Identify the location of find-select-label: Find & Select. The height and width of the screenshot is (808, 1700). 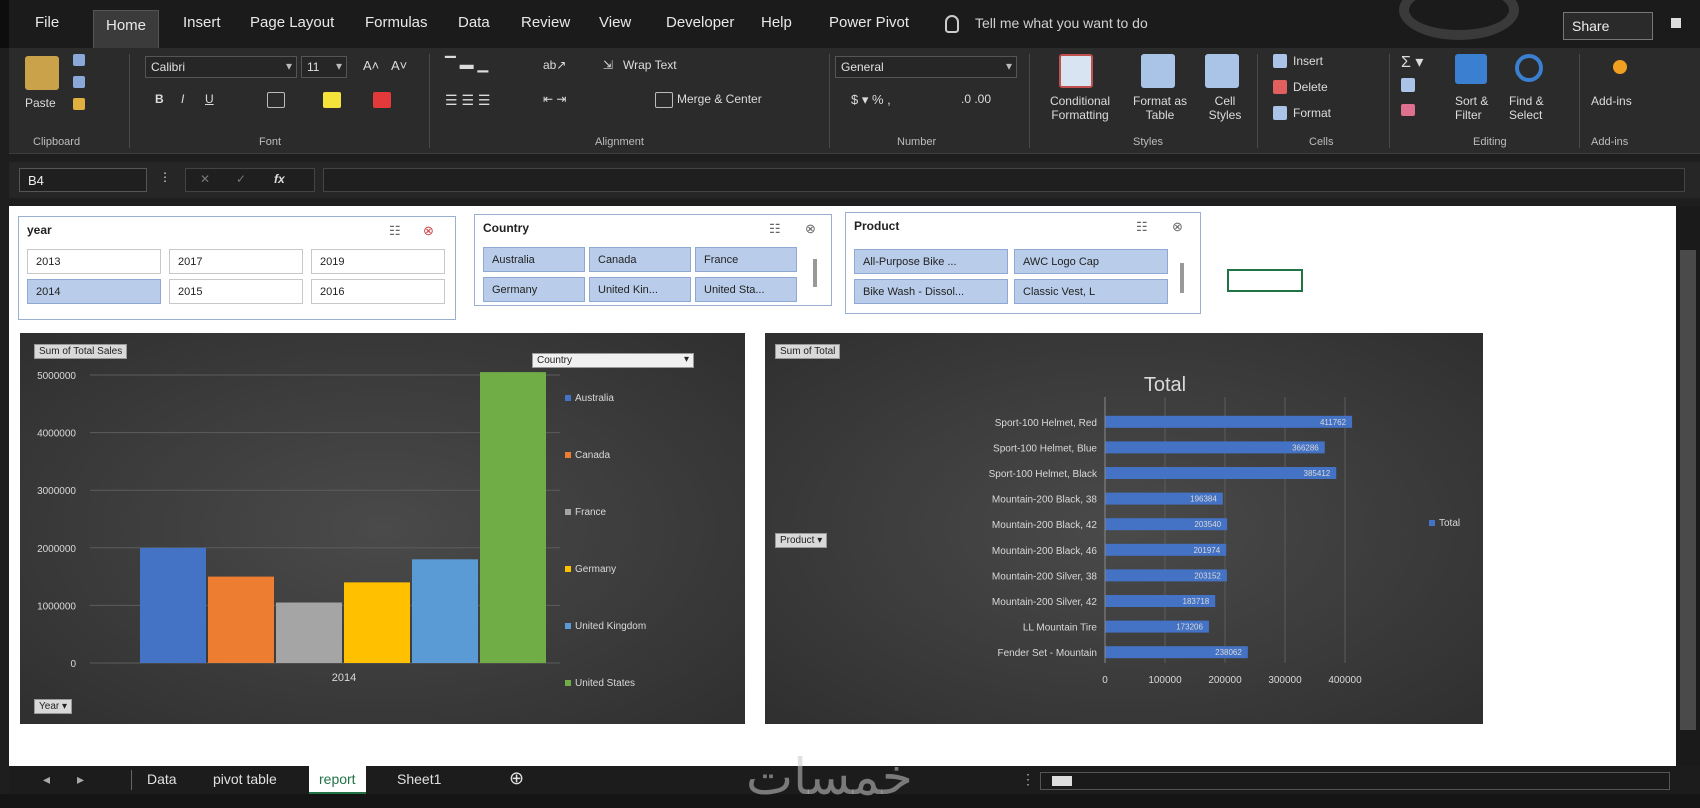
(1533, 108).